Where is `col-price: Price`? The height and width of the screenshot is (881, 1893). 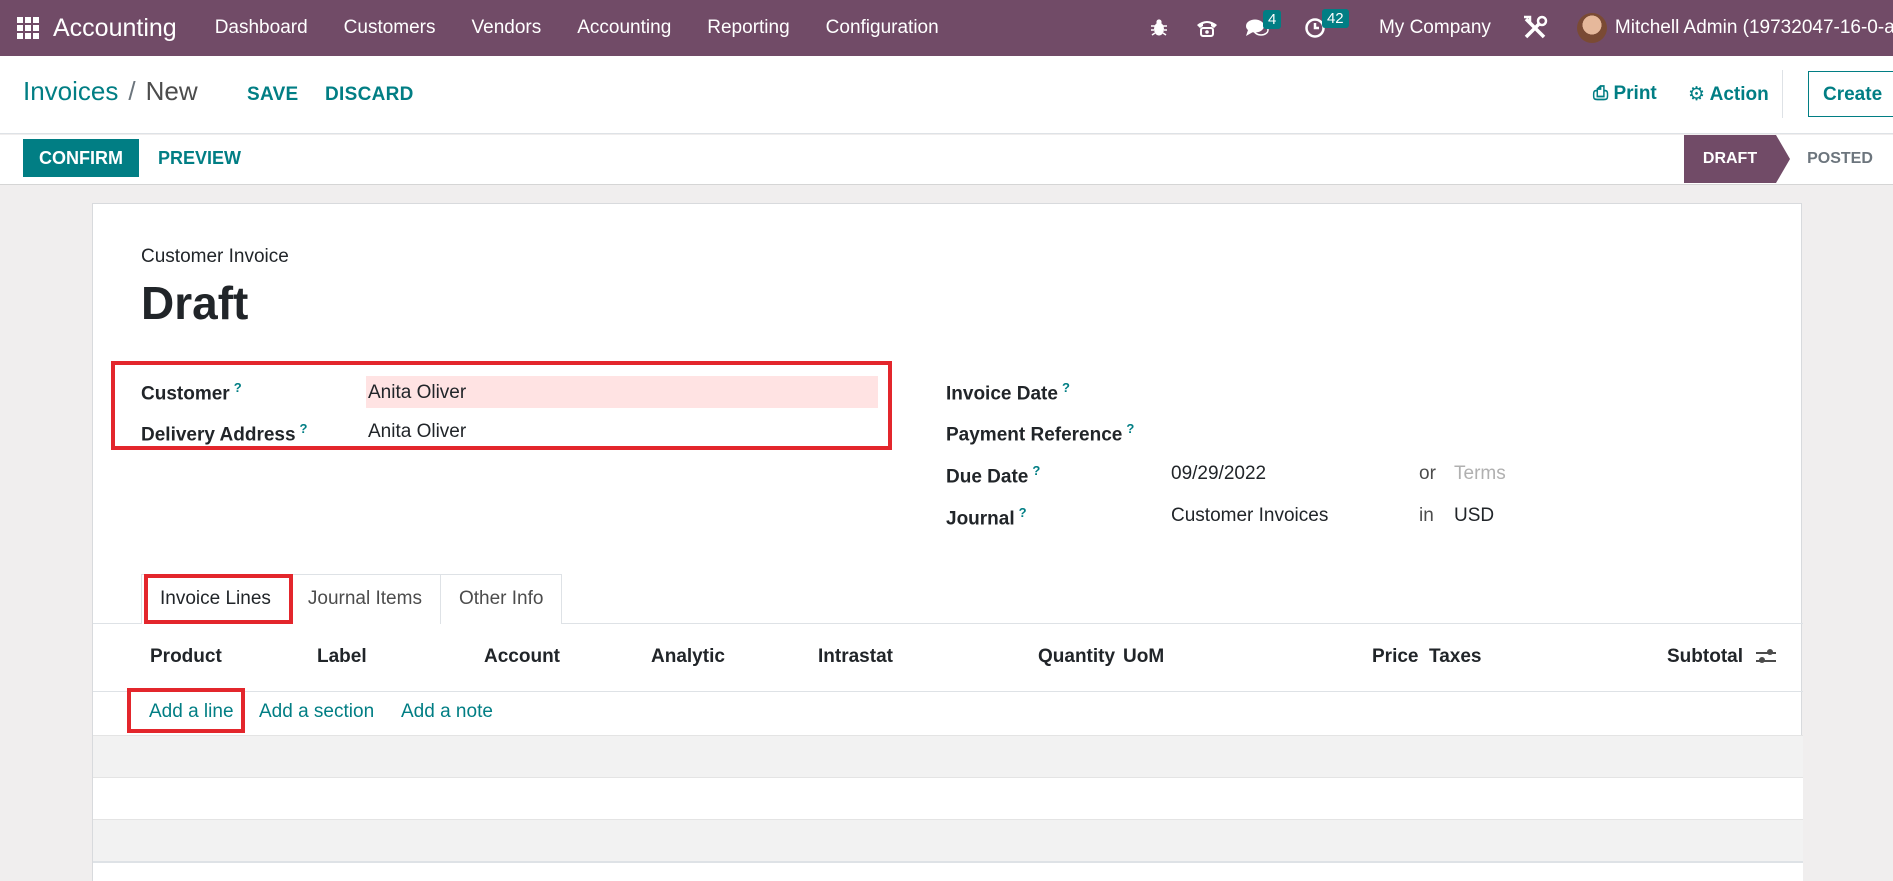 col-price: Price is located at coordinates (1395, 657).